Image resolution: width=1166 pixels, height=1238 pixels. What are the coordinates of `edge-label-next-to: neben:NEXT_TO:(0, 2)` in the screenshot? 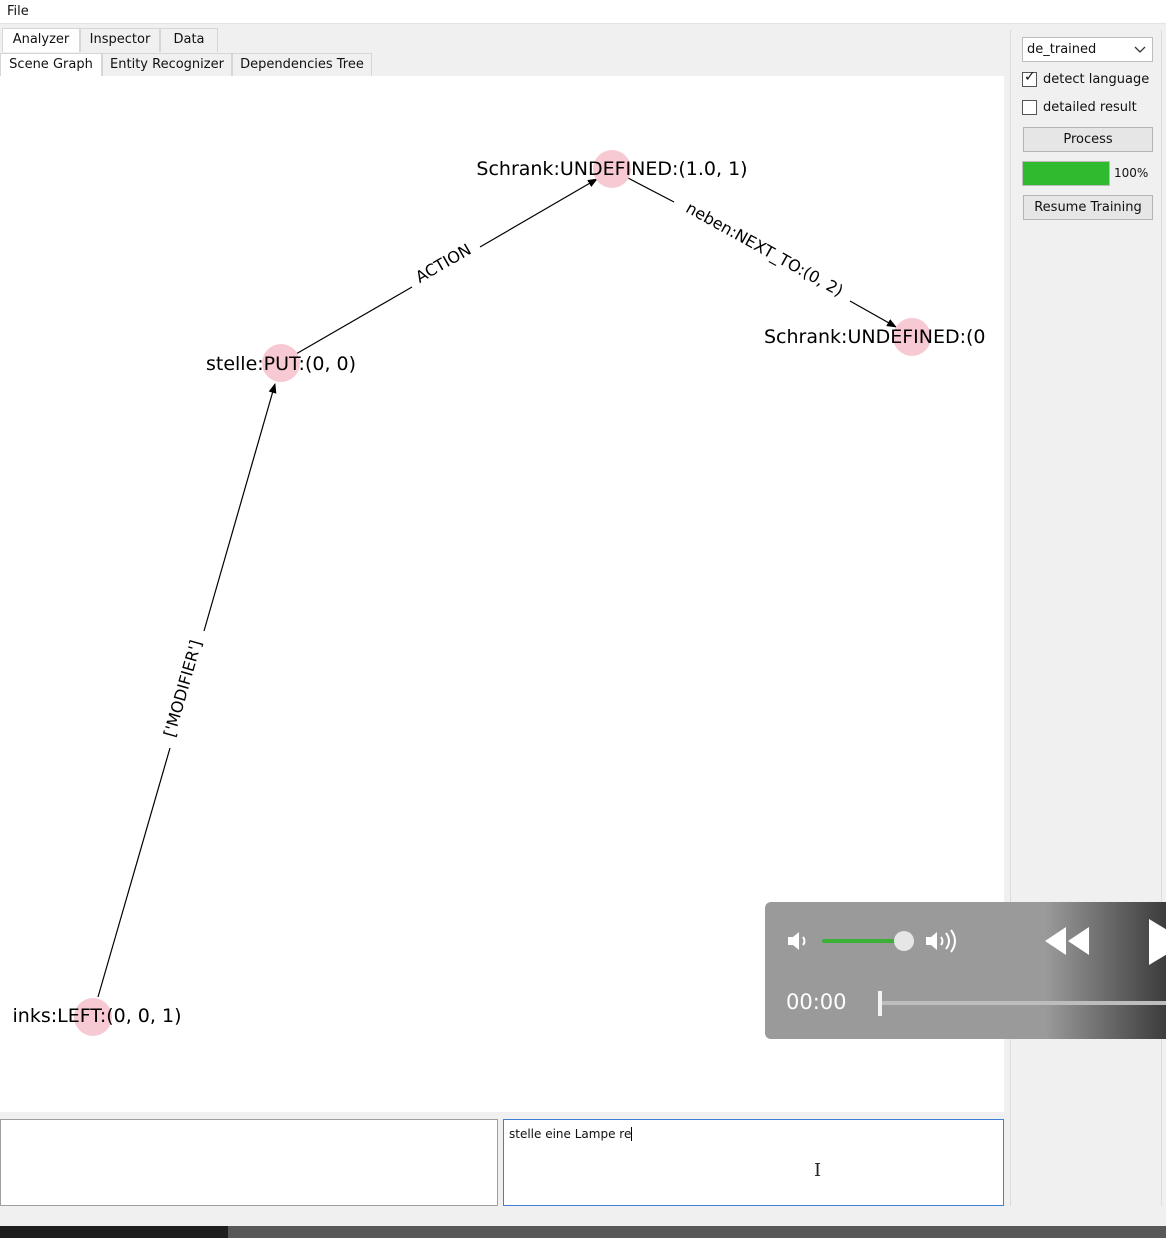 It's located at (764, 249).